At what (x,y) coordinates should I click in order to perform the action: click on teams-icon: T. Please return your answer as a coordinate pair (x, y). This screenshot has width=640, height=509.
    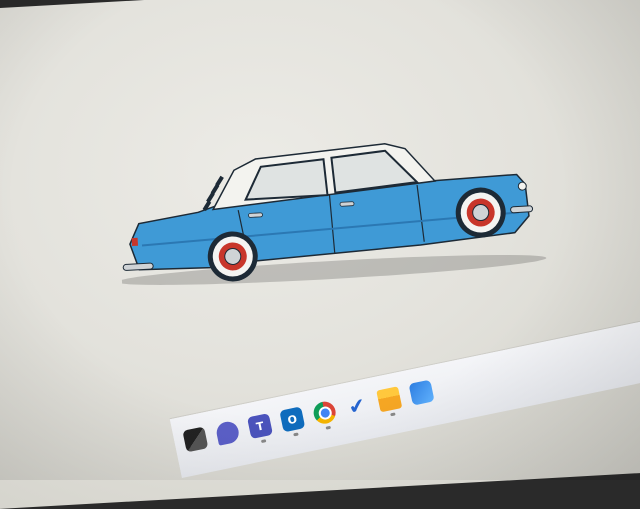
    Looking at the image, I should click on (260, 428).